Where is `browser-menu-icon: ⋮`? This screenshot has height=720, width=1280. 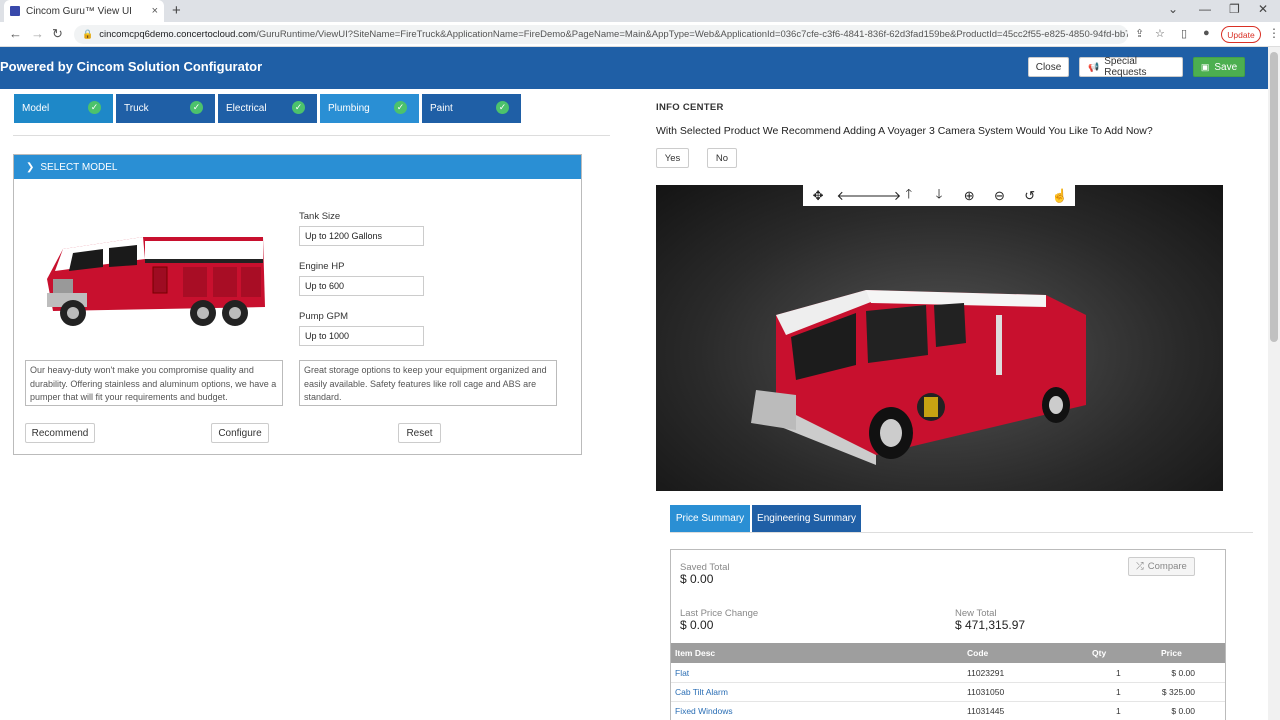
browser-menu-icon: ⋮ is located at coordinates (1274, 33).